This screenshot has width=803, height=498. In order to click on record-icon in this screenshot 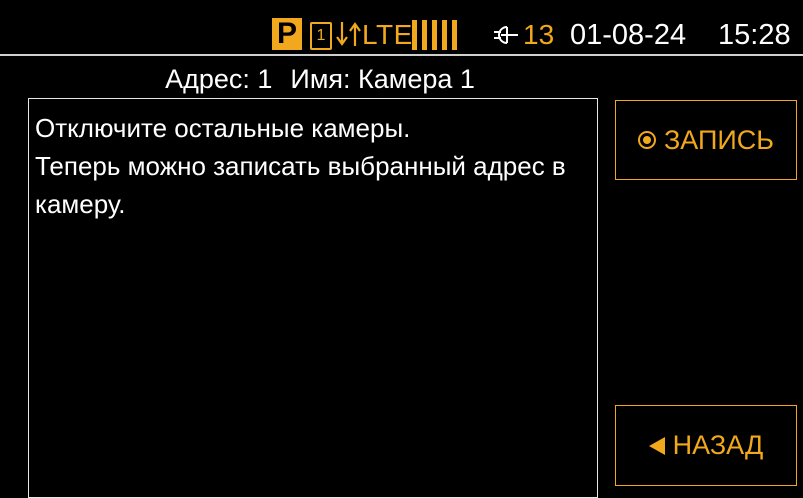, I will do `click(646, 140)`.